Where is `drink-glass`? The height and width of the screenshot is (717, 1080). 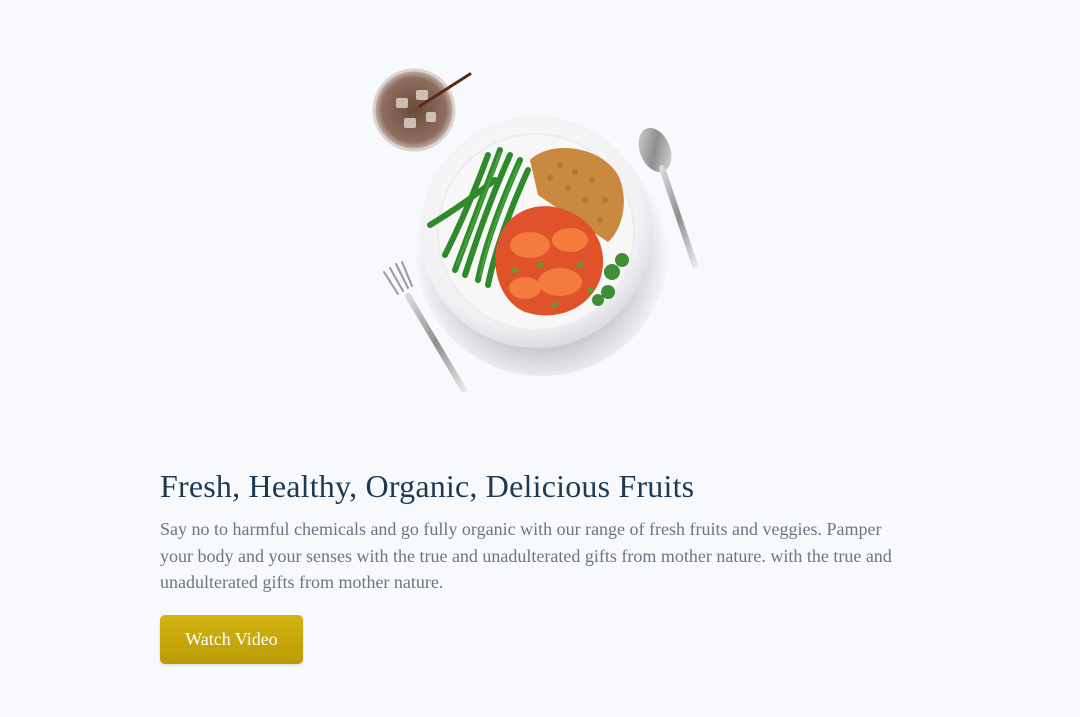
drink-glass is located at coordinates (414, 110).